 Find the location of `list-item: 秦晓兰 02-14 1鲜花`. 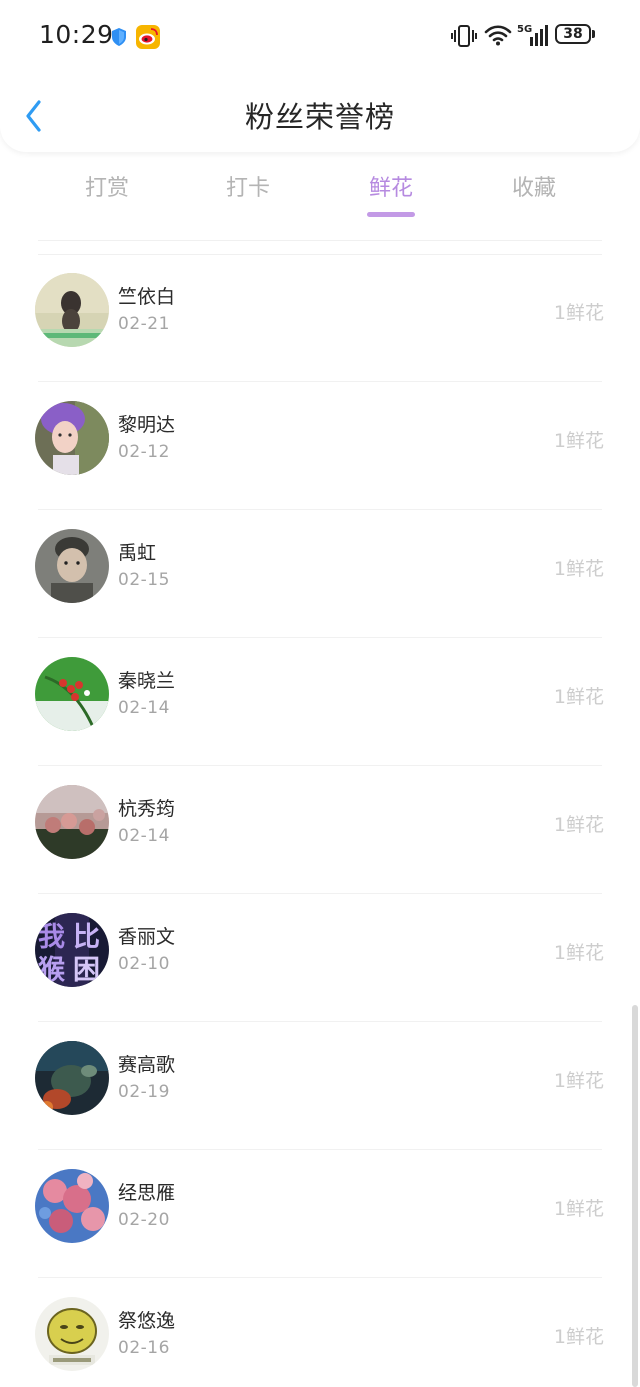

list-item: 秦晓兰 02-14 1鲜花 is located at coordinates (320, 702).